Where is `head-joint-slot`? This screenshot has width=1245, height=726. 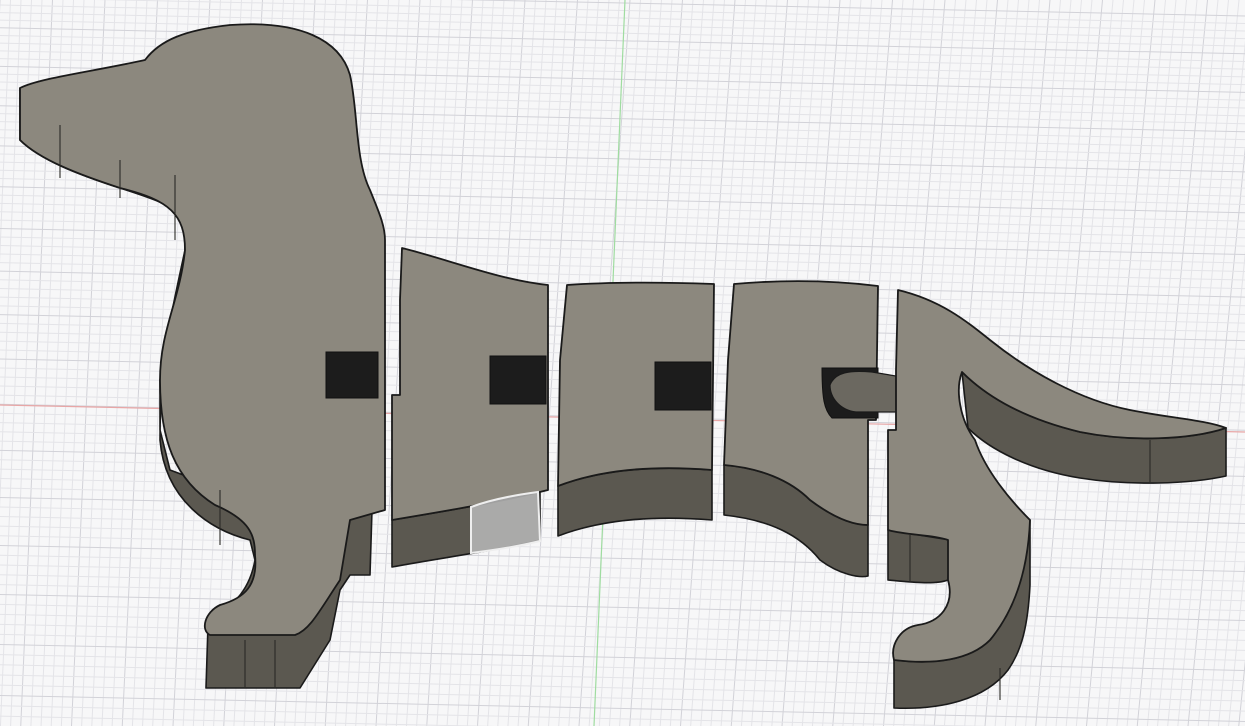
head-joint-slot is located at coordinates (352, 375).